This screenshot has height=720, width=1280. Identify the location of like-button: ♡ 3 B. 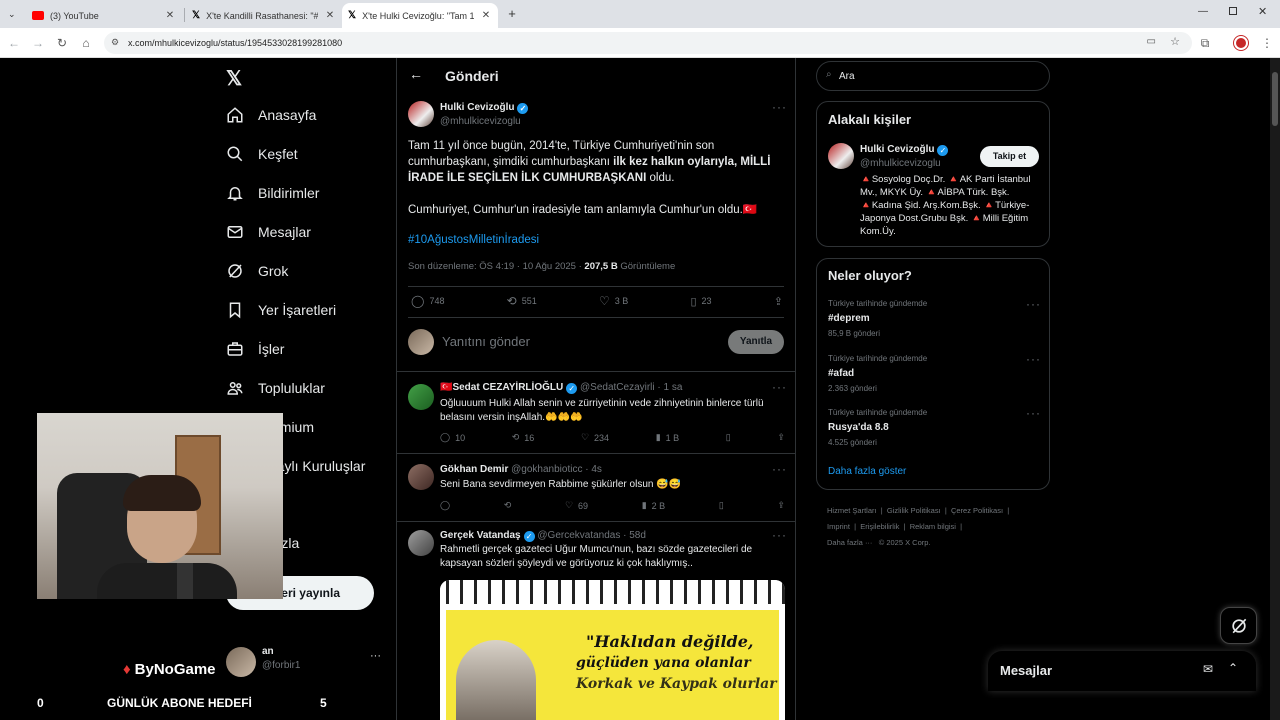
(613, 301).